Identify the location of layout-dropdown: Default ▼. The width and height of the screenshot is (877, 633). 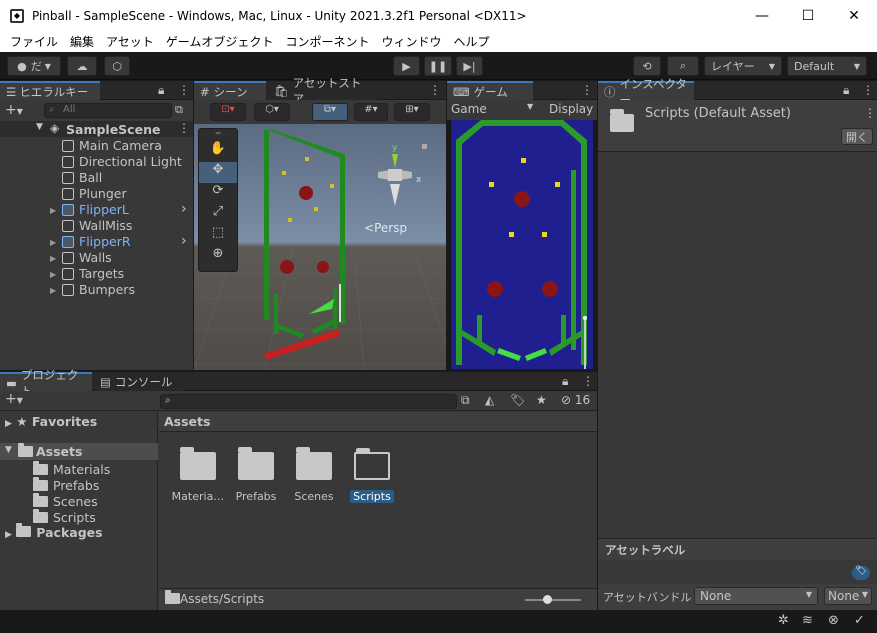
(827, 66).